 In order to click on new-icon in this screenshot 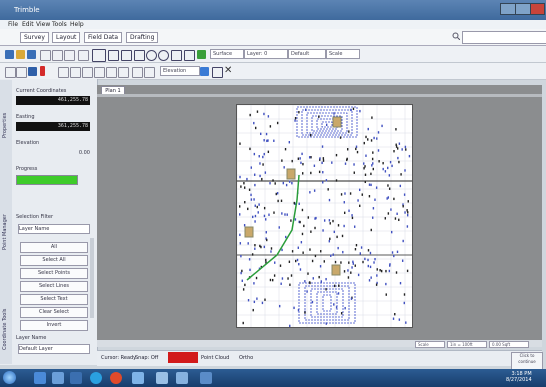, I will do `click(9, 54)`.